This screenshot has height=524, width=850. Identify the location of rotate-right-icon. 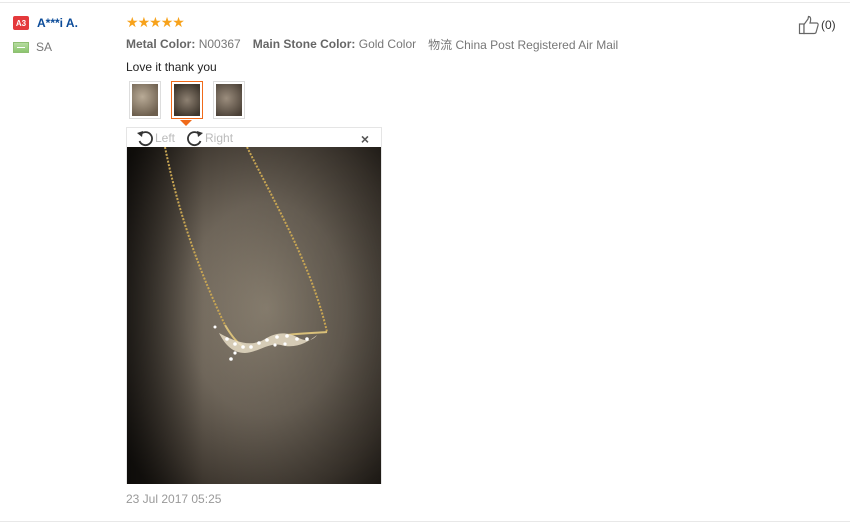
(195, 138).